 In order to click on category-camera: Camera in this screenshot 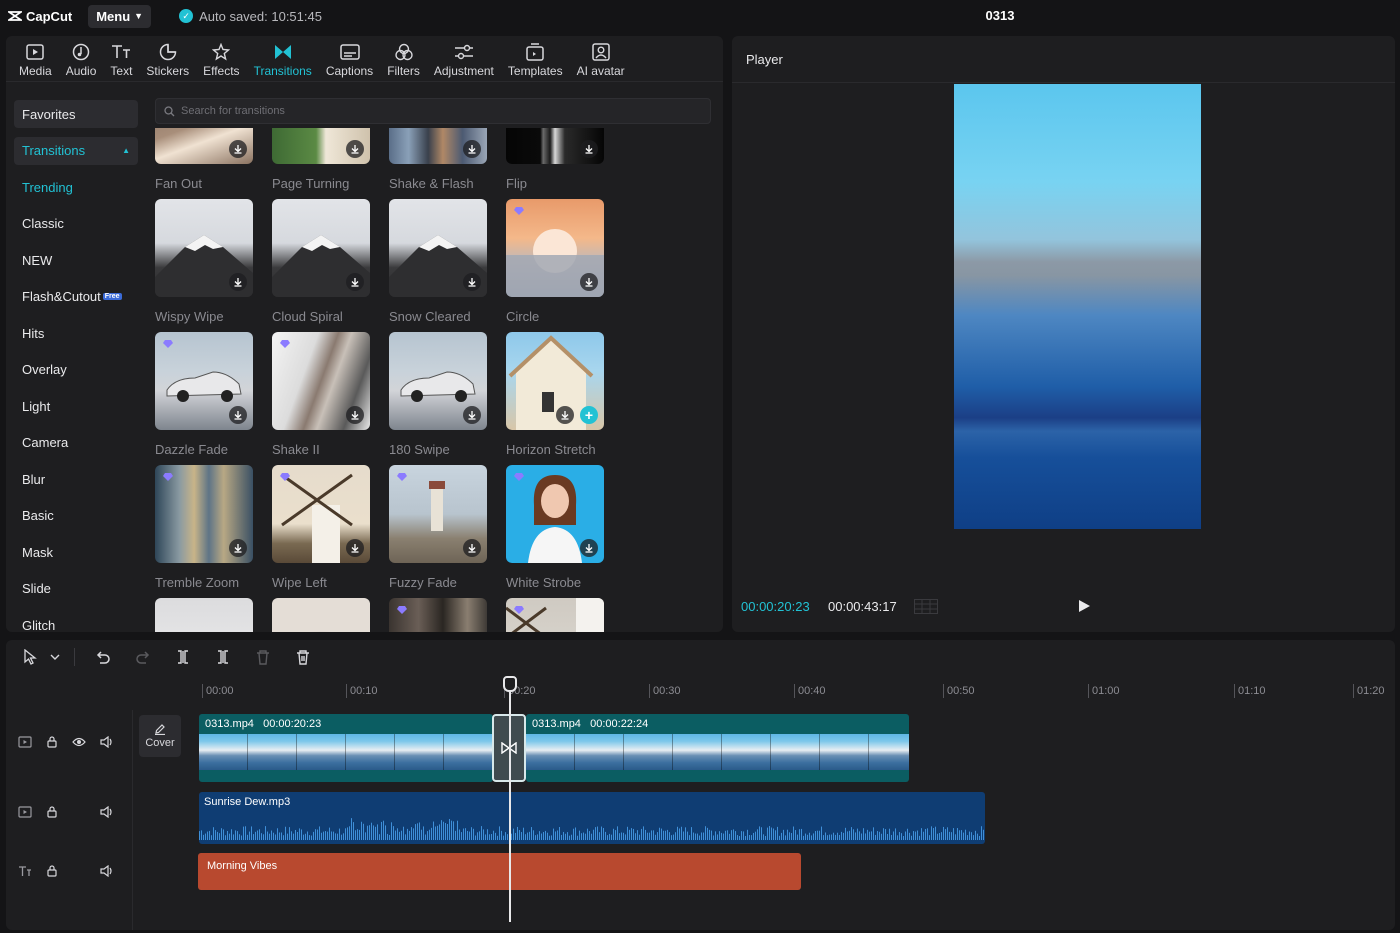, I will do `click(76, 443)`.